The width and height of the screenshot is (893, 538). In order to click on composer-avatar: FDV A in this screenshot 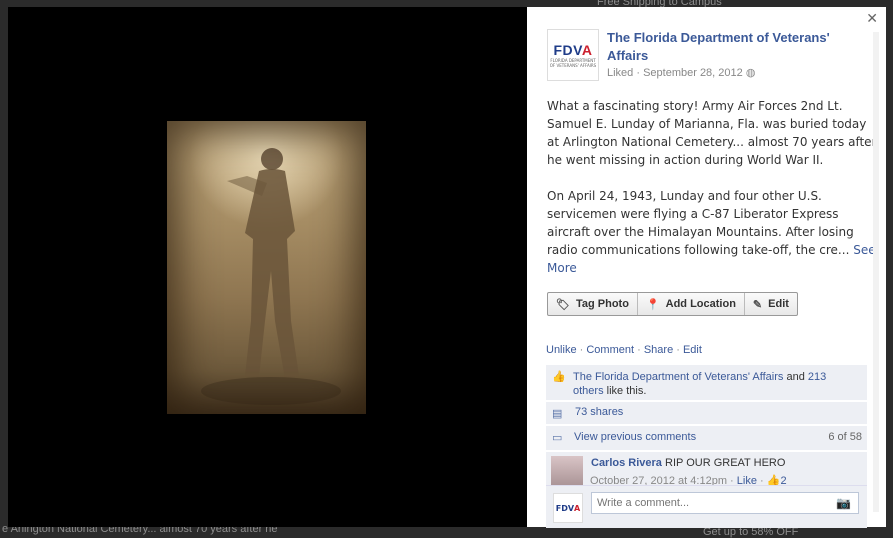, I will do `click(568, 508)`.